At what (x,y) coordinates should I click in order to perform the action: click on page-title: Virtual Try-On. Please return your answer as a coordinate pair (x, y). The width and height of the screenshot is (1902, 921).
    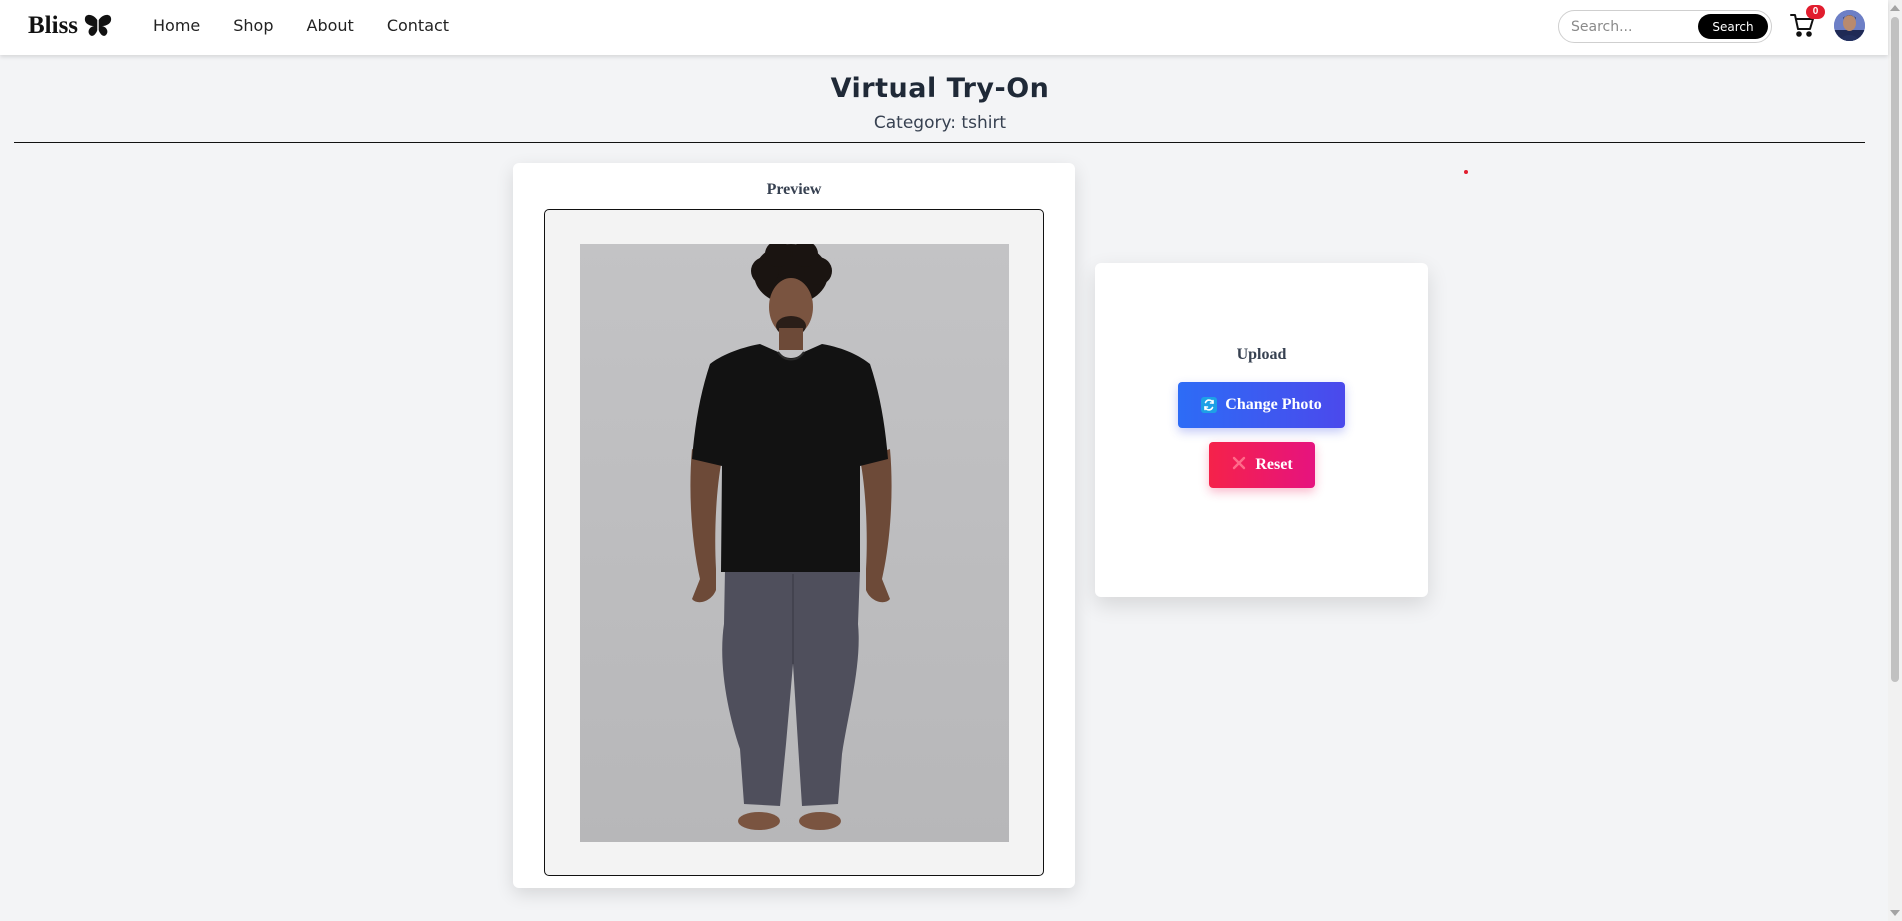
    Looking at the image, I should click on (940, 88).